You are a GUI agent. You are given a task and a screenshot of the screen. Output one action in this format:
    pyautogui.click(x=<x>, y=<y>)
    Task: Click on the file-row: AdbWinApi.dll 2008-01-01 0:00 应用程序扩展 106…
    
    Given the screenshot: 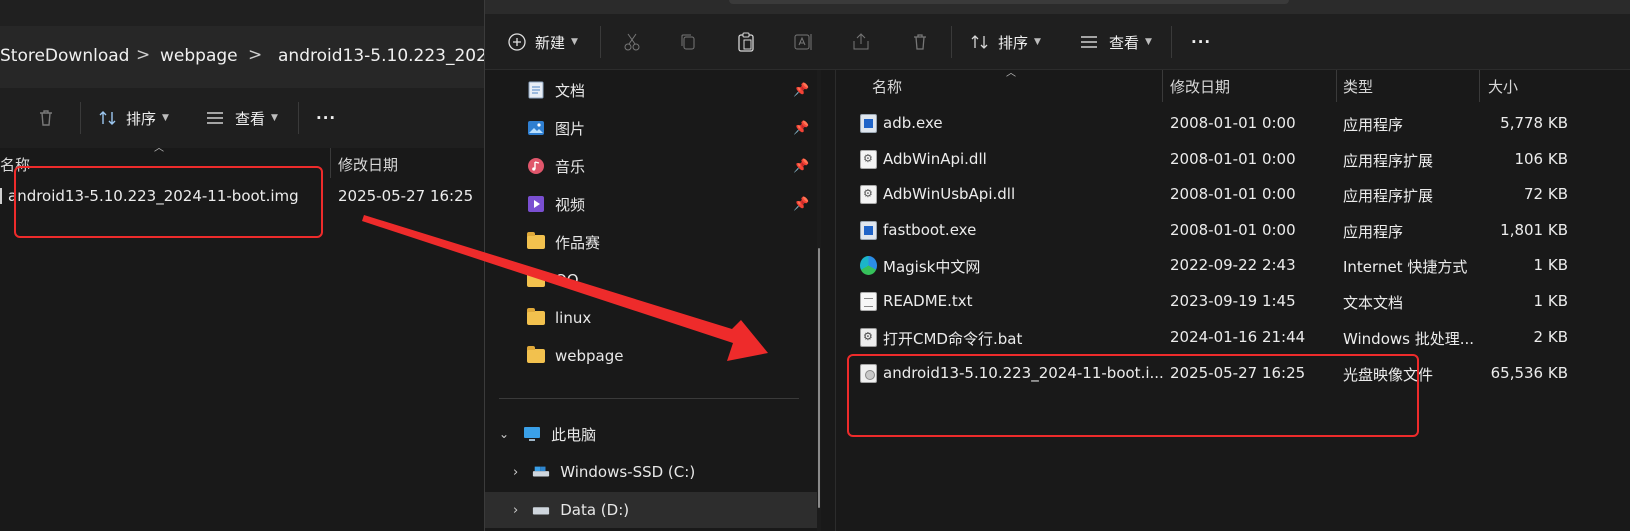 What is the action you would take?
    pyautogui.click(x=1233, y=160)
    